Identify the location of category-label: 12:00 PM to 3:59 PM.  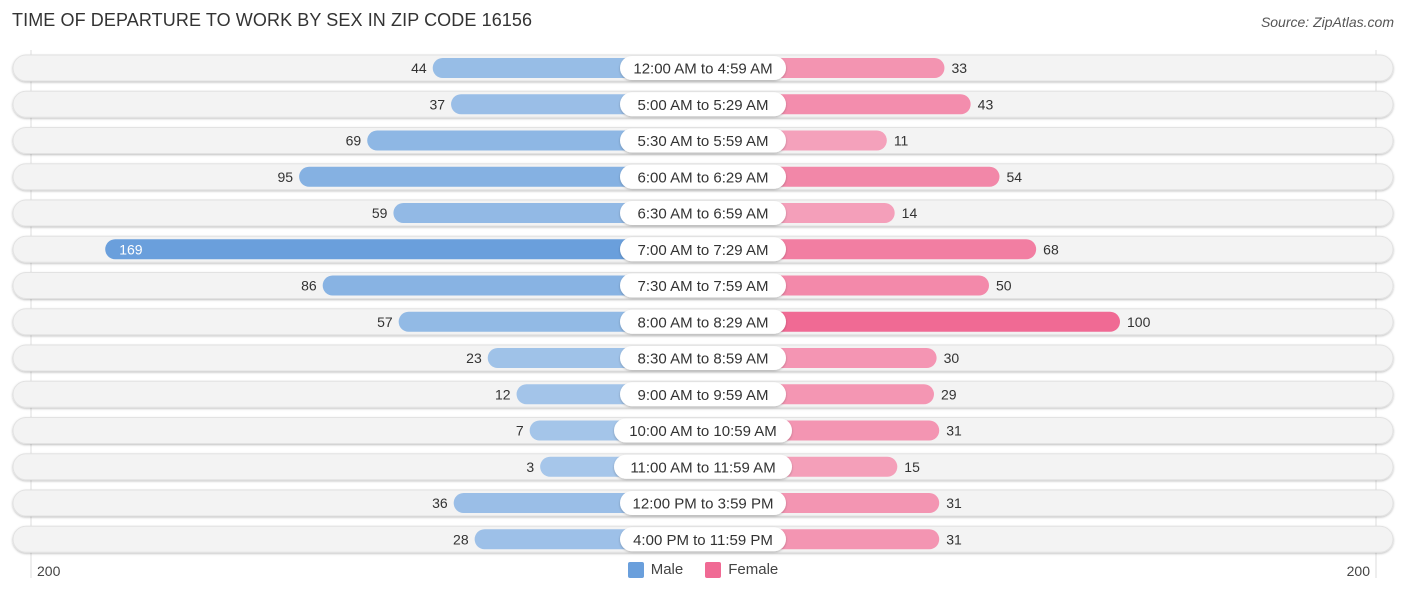
(703, 503).